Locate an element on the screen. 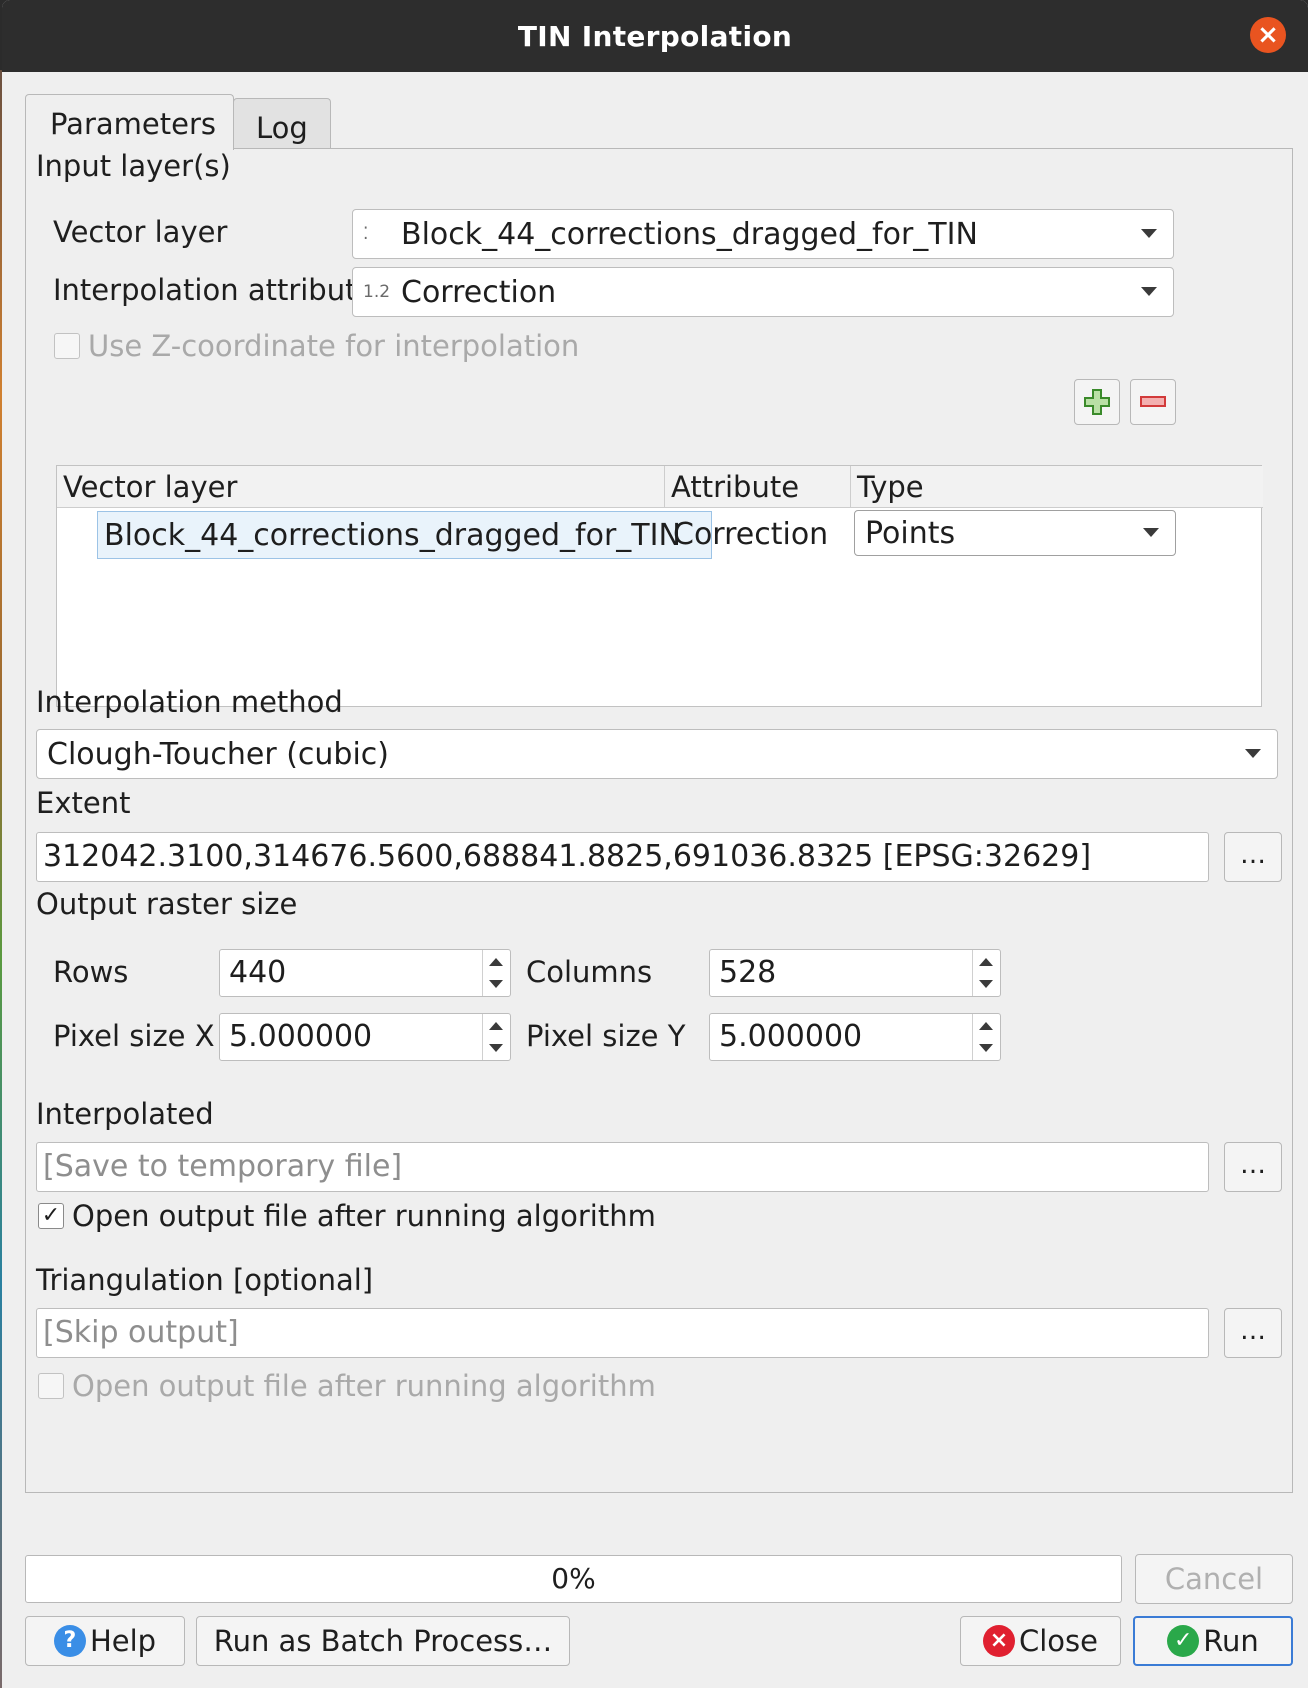 This screenshot has width=1308, height=1688. columns-label: Columns is located at coordinates (589, 972).